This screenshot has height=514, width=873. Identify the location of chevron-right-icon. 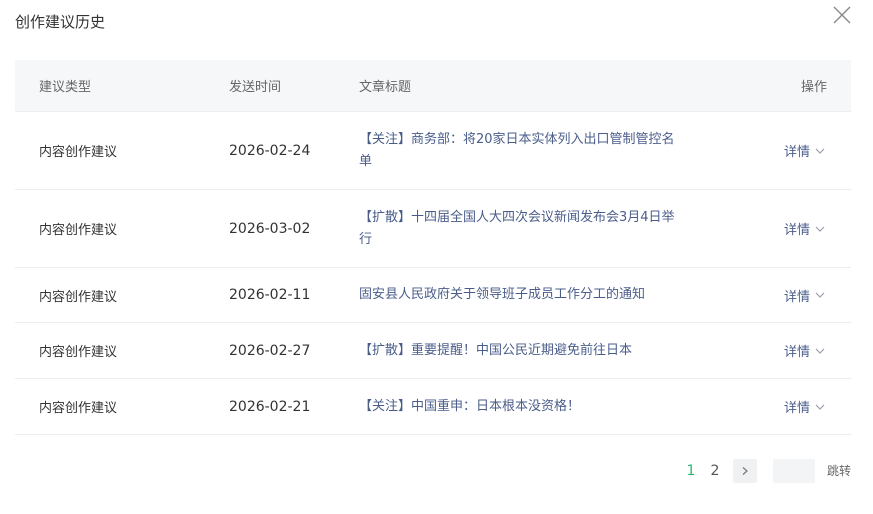
(745, 471).